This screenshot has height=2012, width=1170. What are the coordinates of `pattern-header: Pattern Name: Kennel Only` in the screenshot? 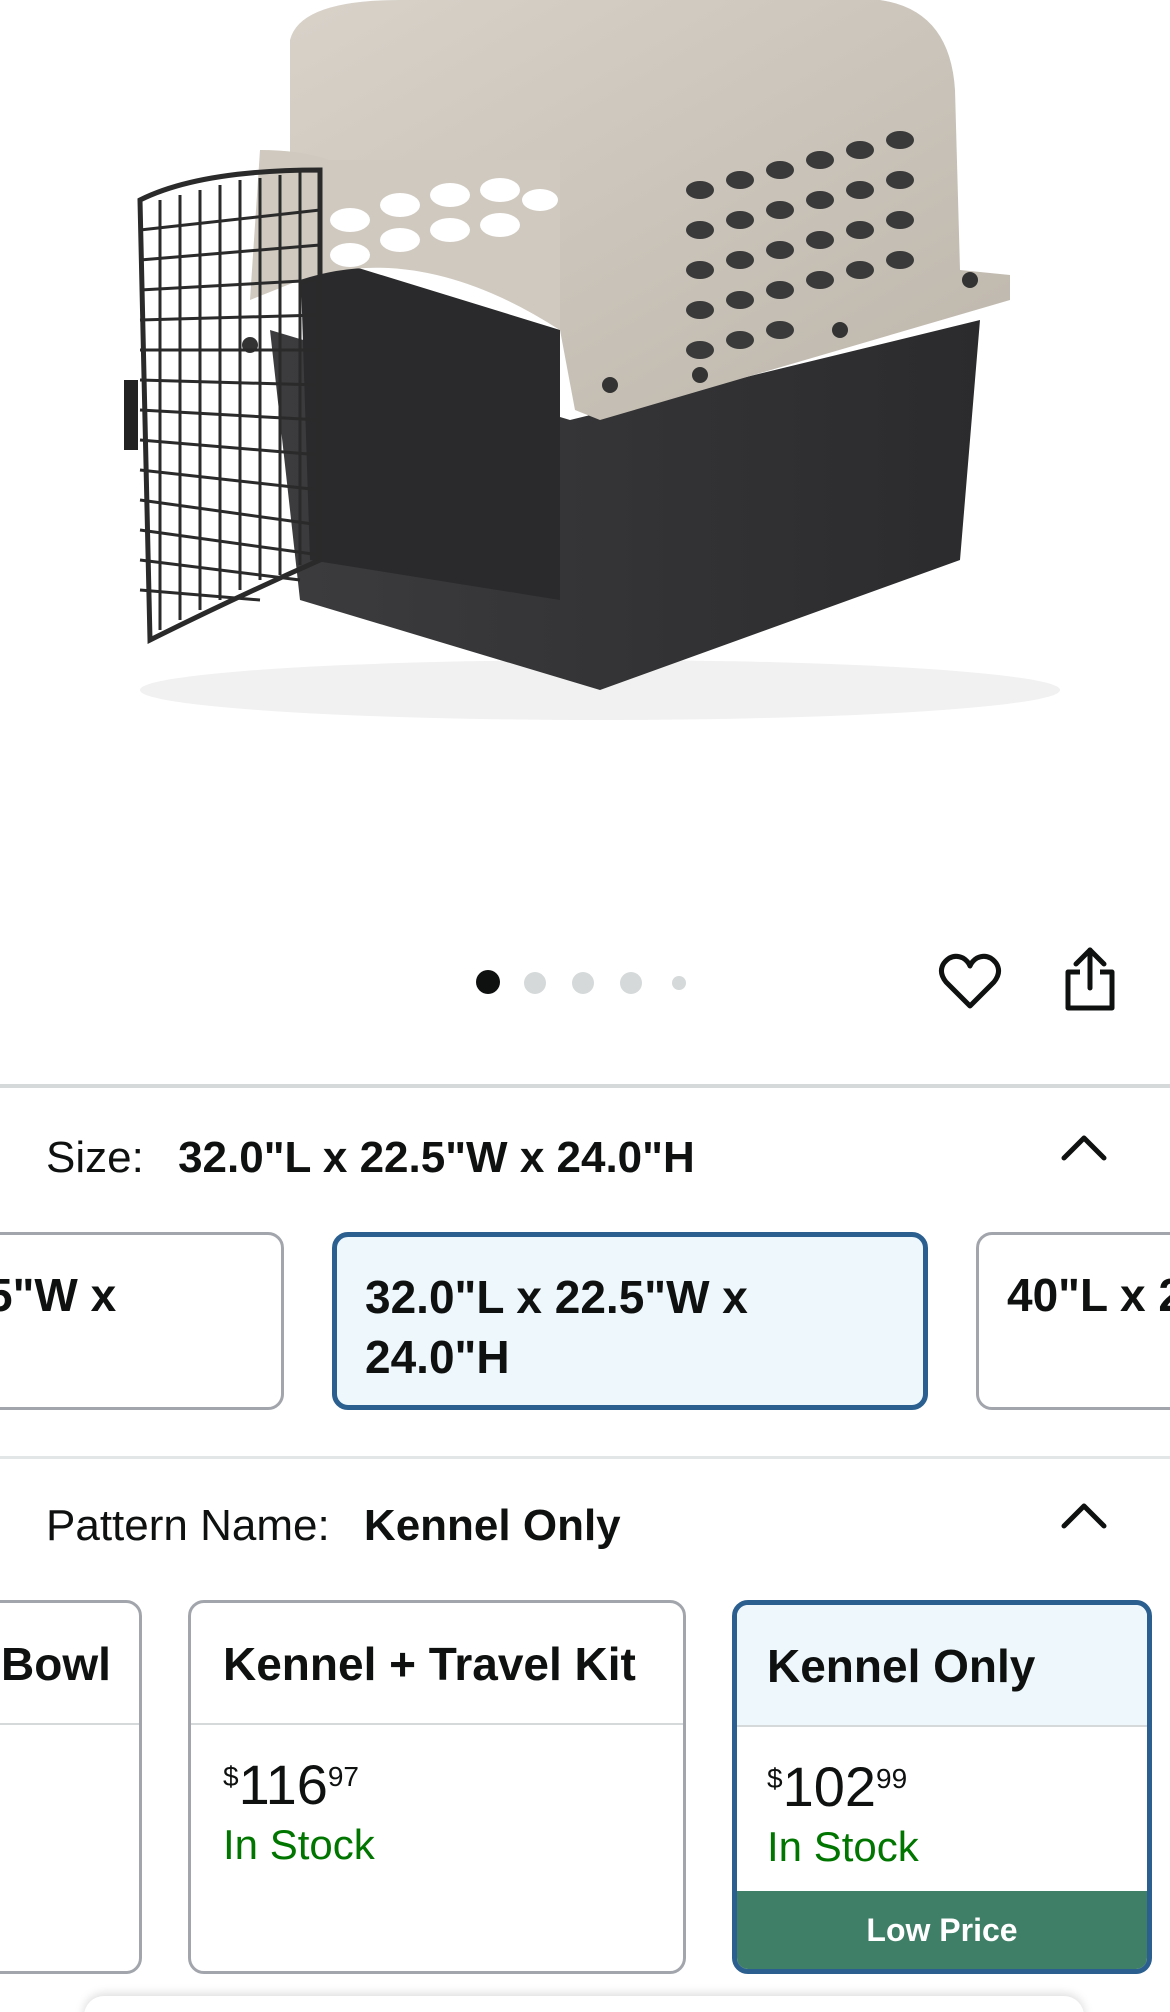 It's located at (333, 1526).